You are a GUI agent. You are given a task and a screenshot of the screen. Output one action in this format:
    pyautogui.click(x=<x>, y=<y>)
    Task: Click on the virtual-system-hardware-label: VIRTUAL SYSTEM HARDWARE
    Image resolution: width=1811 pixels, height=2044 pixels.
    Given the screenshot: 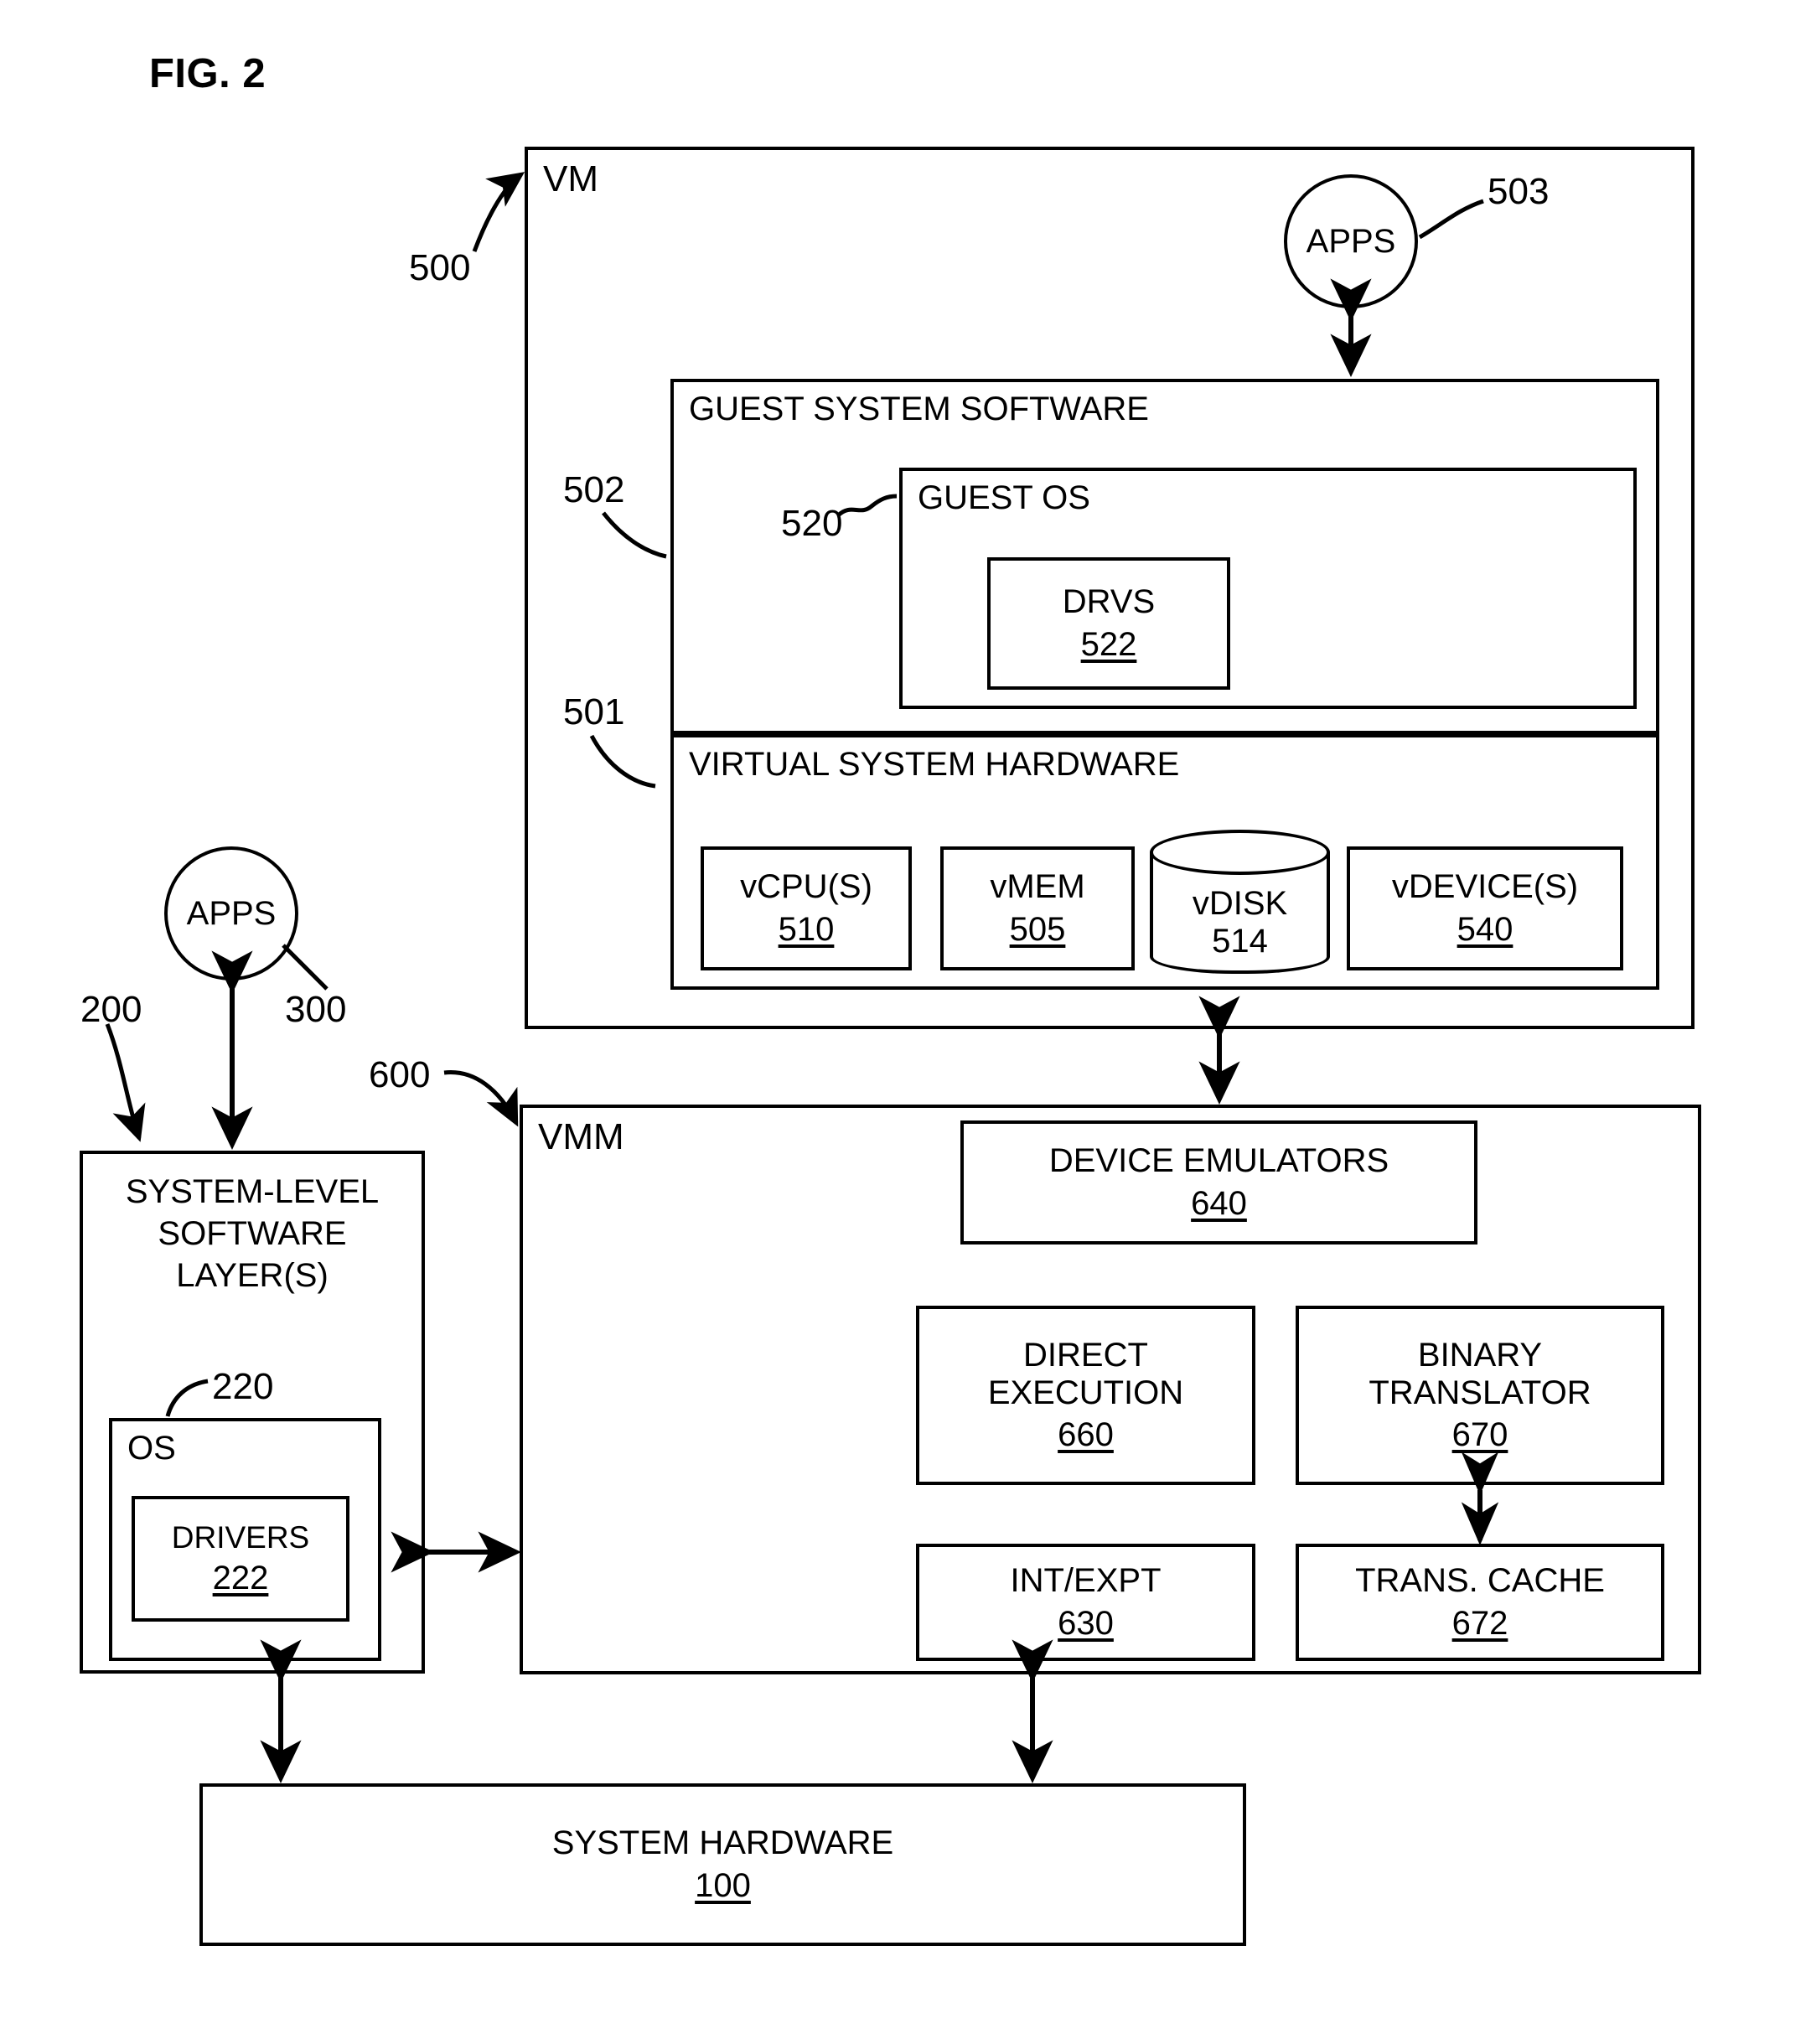 What is the action you would take?
    pyautogui.click(x=935, y=764)
    